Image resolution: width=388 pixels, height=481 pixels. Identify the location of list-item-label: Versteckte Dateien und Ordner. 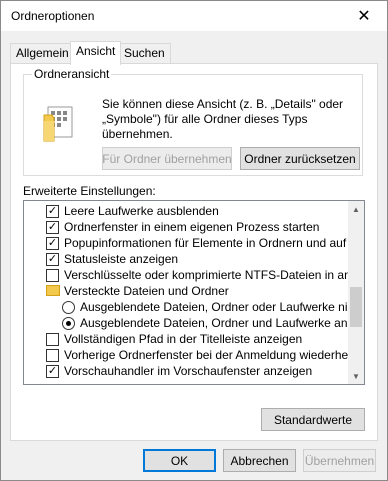
(146, 291).